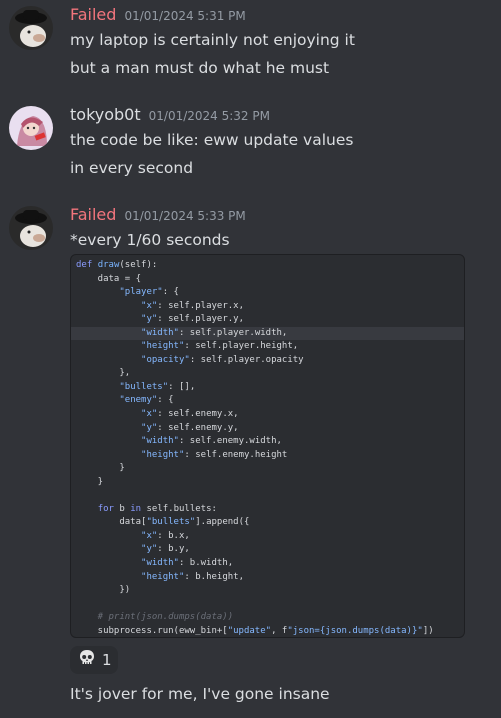 The width and height of the screenshot is (501, 718). Describe the element at coordinates (103, 590) in the screenshot. I see `code-line: })` at that location.